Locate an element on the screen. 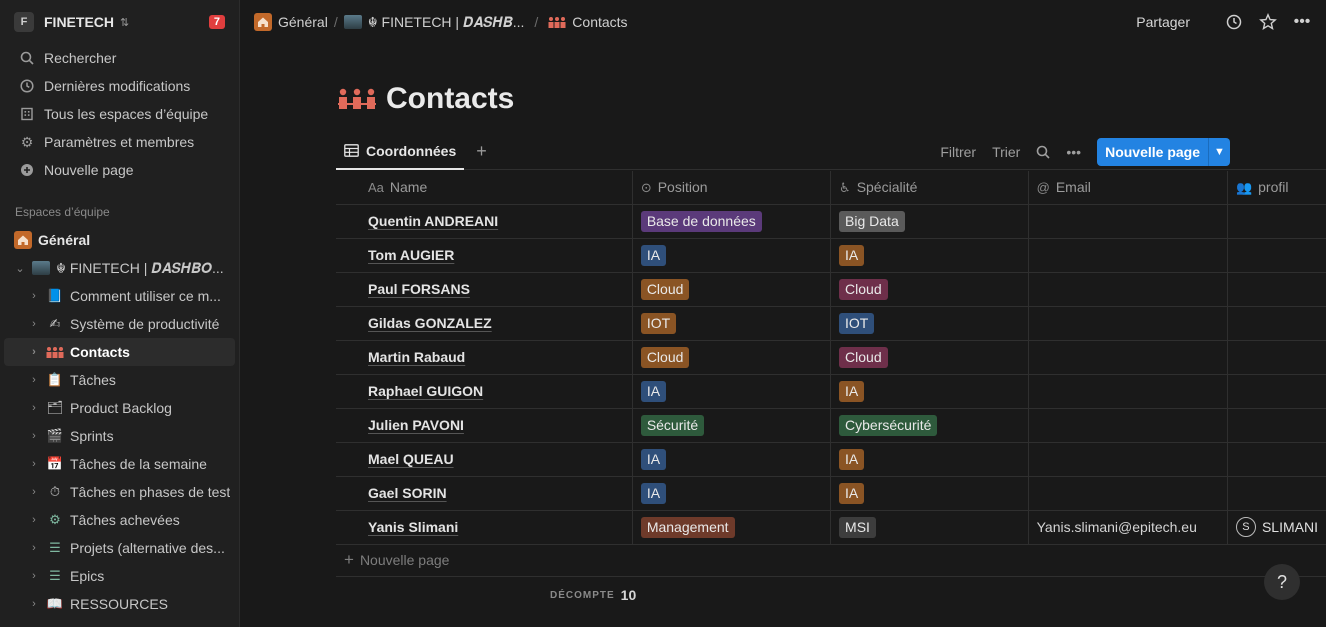  cell-name: Raphael GUIGON is located at coordinates (484, 391).